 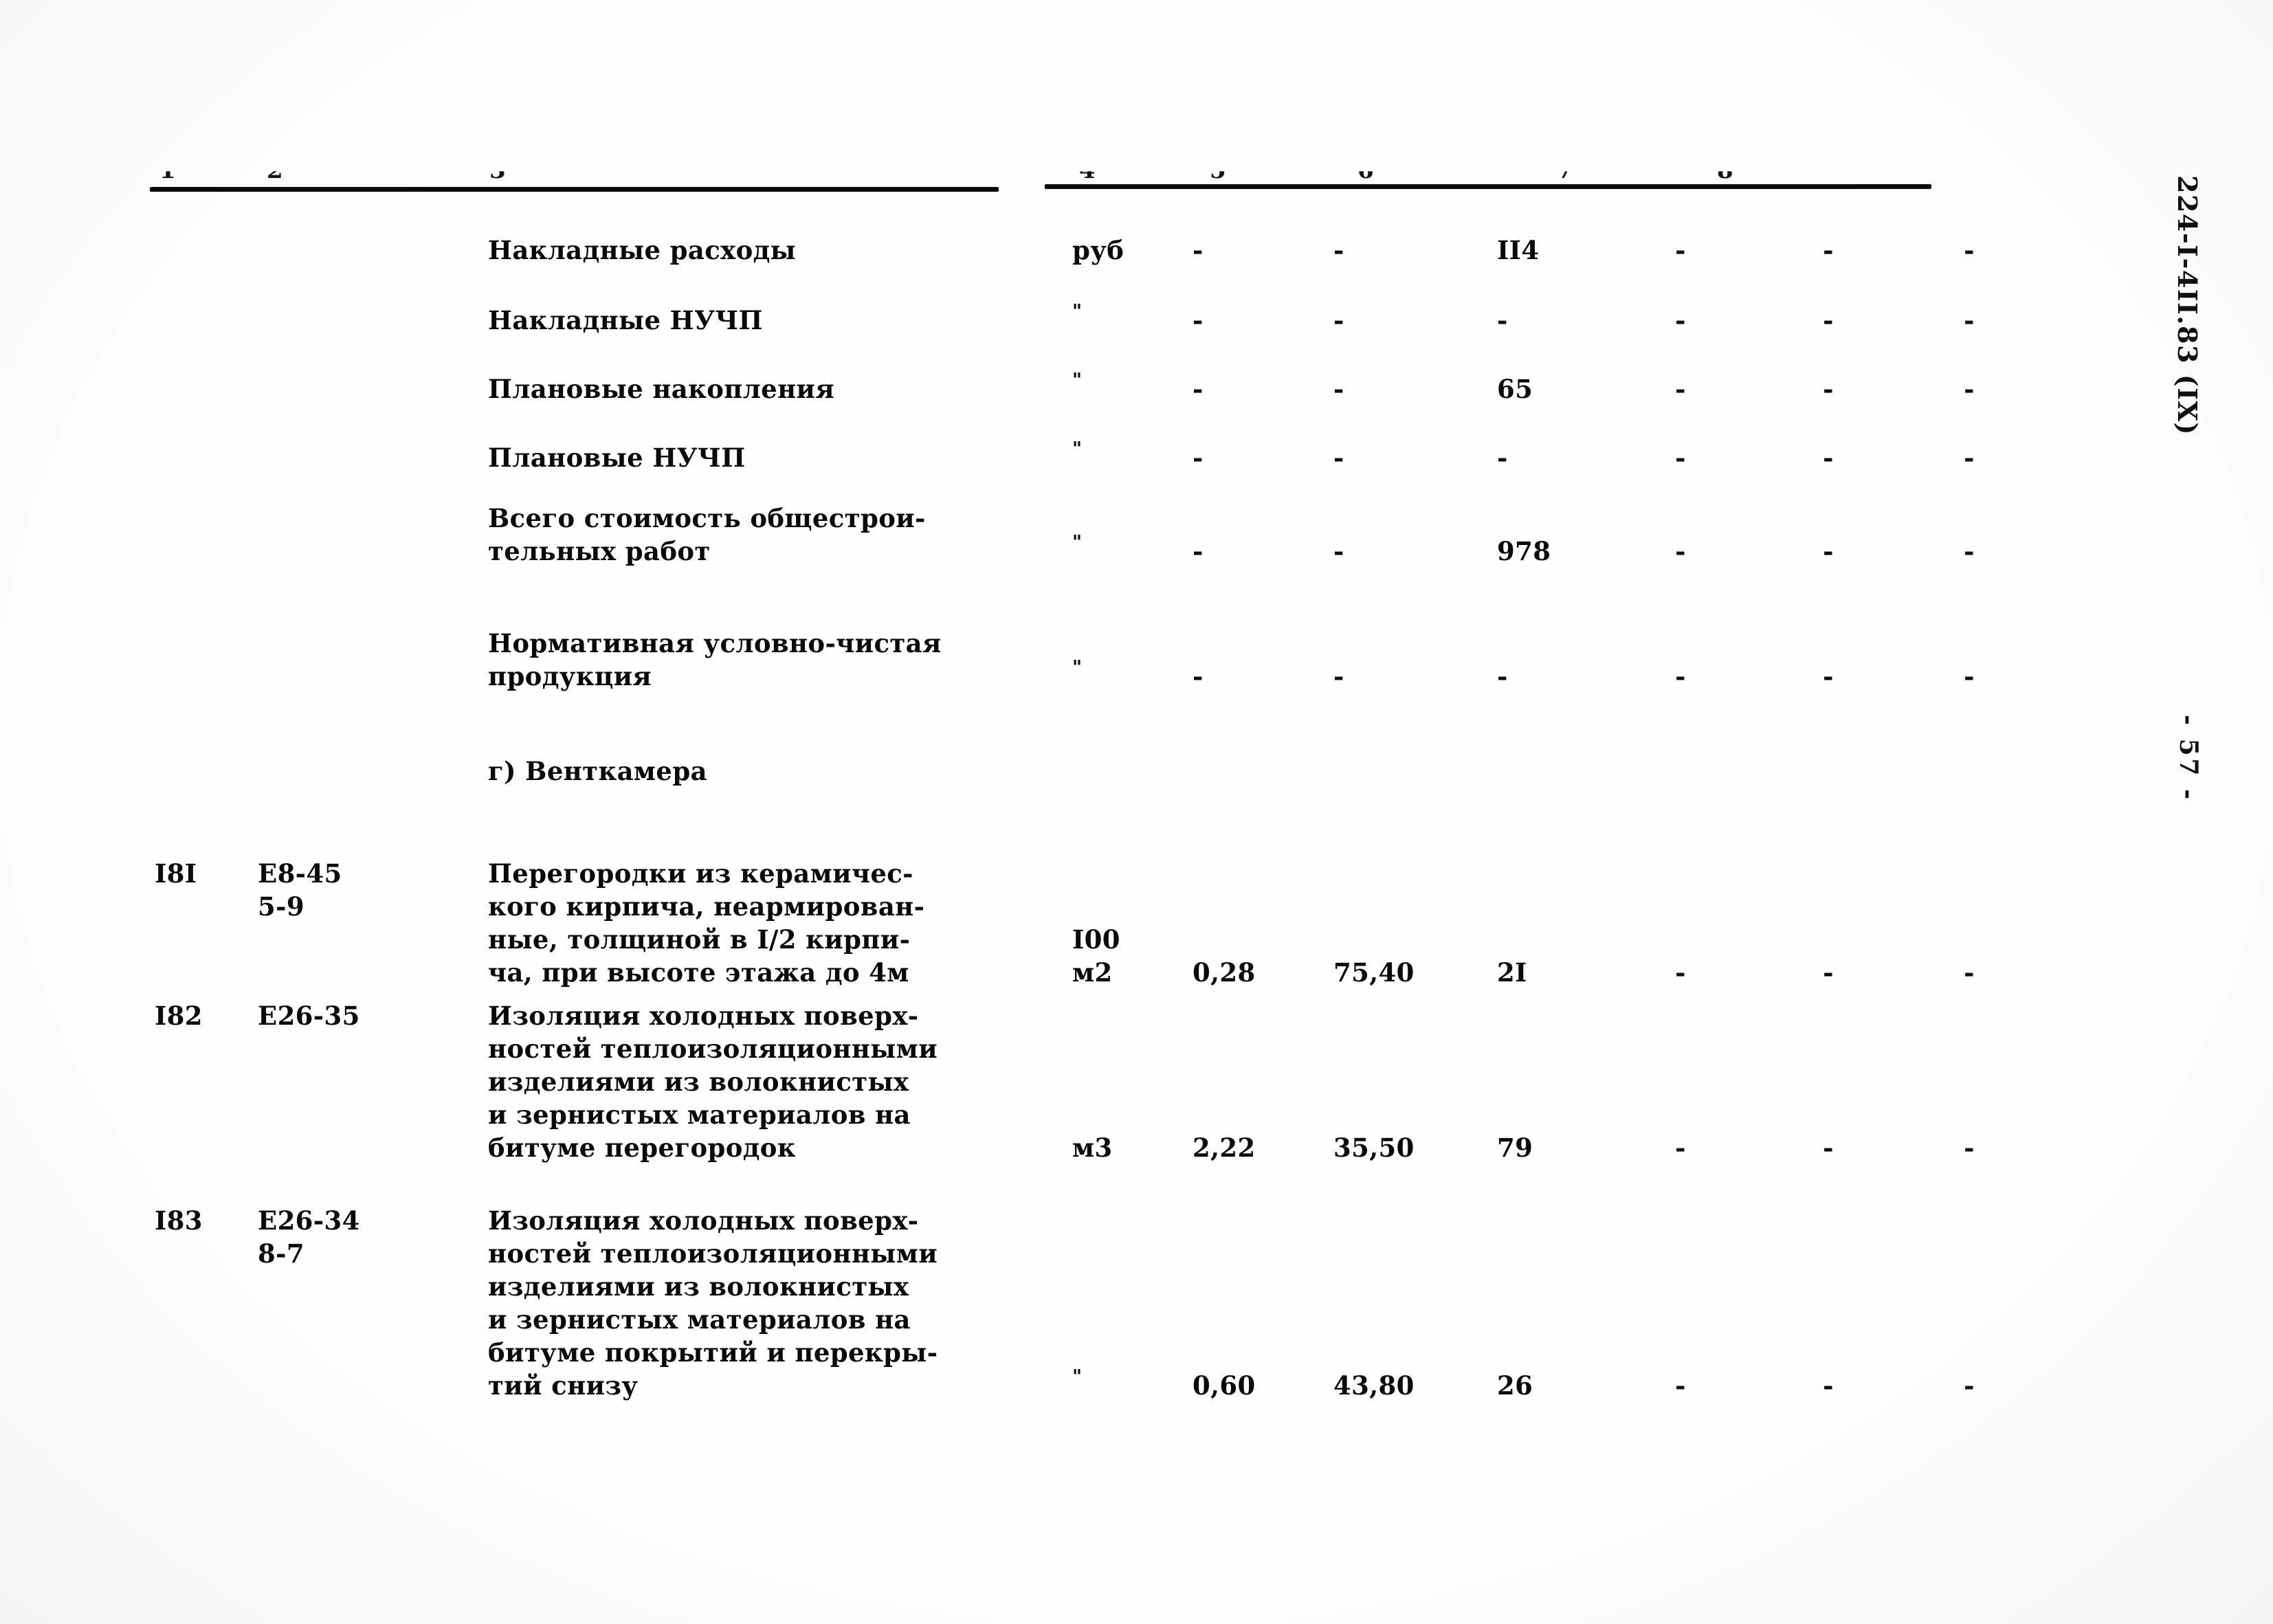 I want to click on row-description-line6: тий снизу, so click(x=563, y=1385).